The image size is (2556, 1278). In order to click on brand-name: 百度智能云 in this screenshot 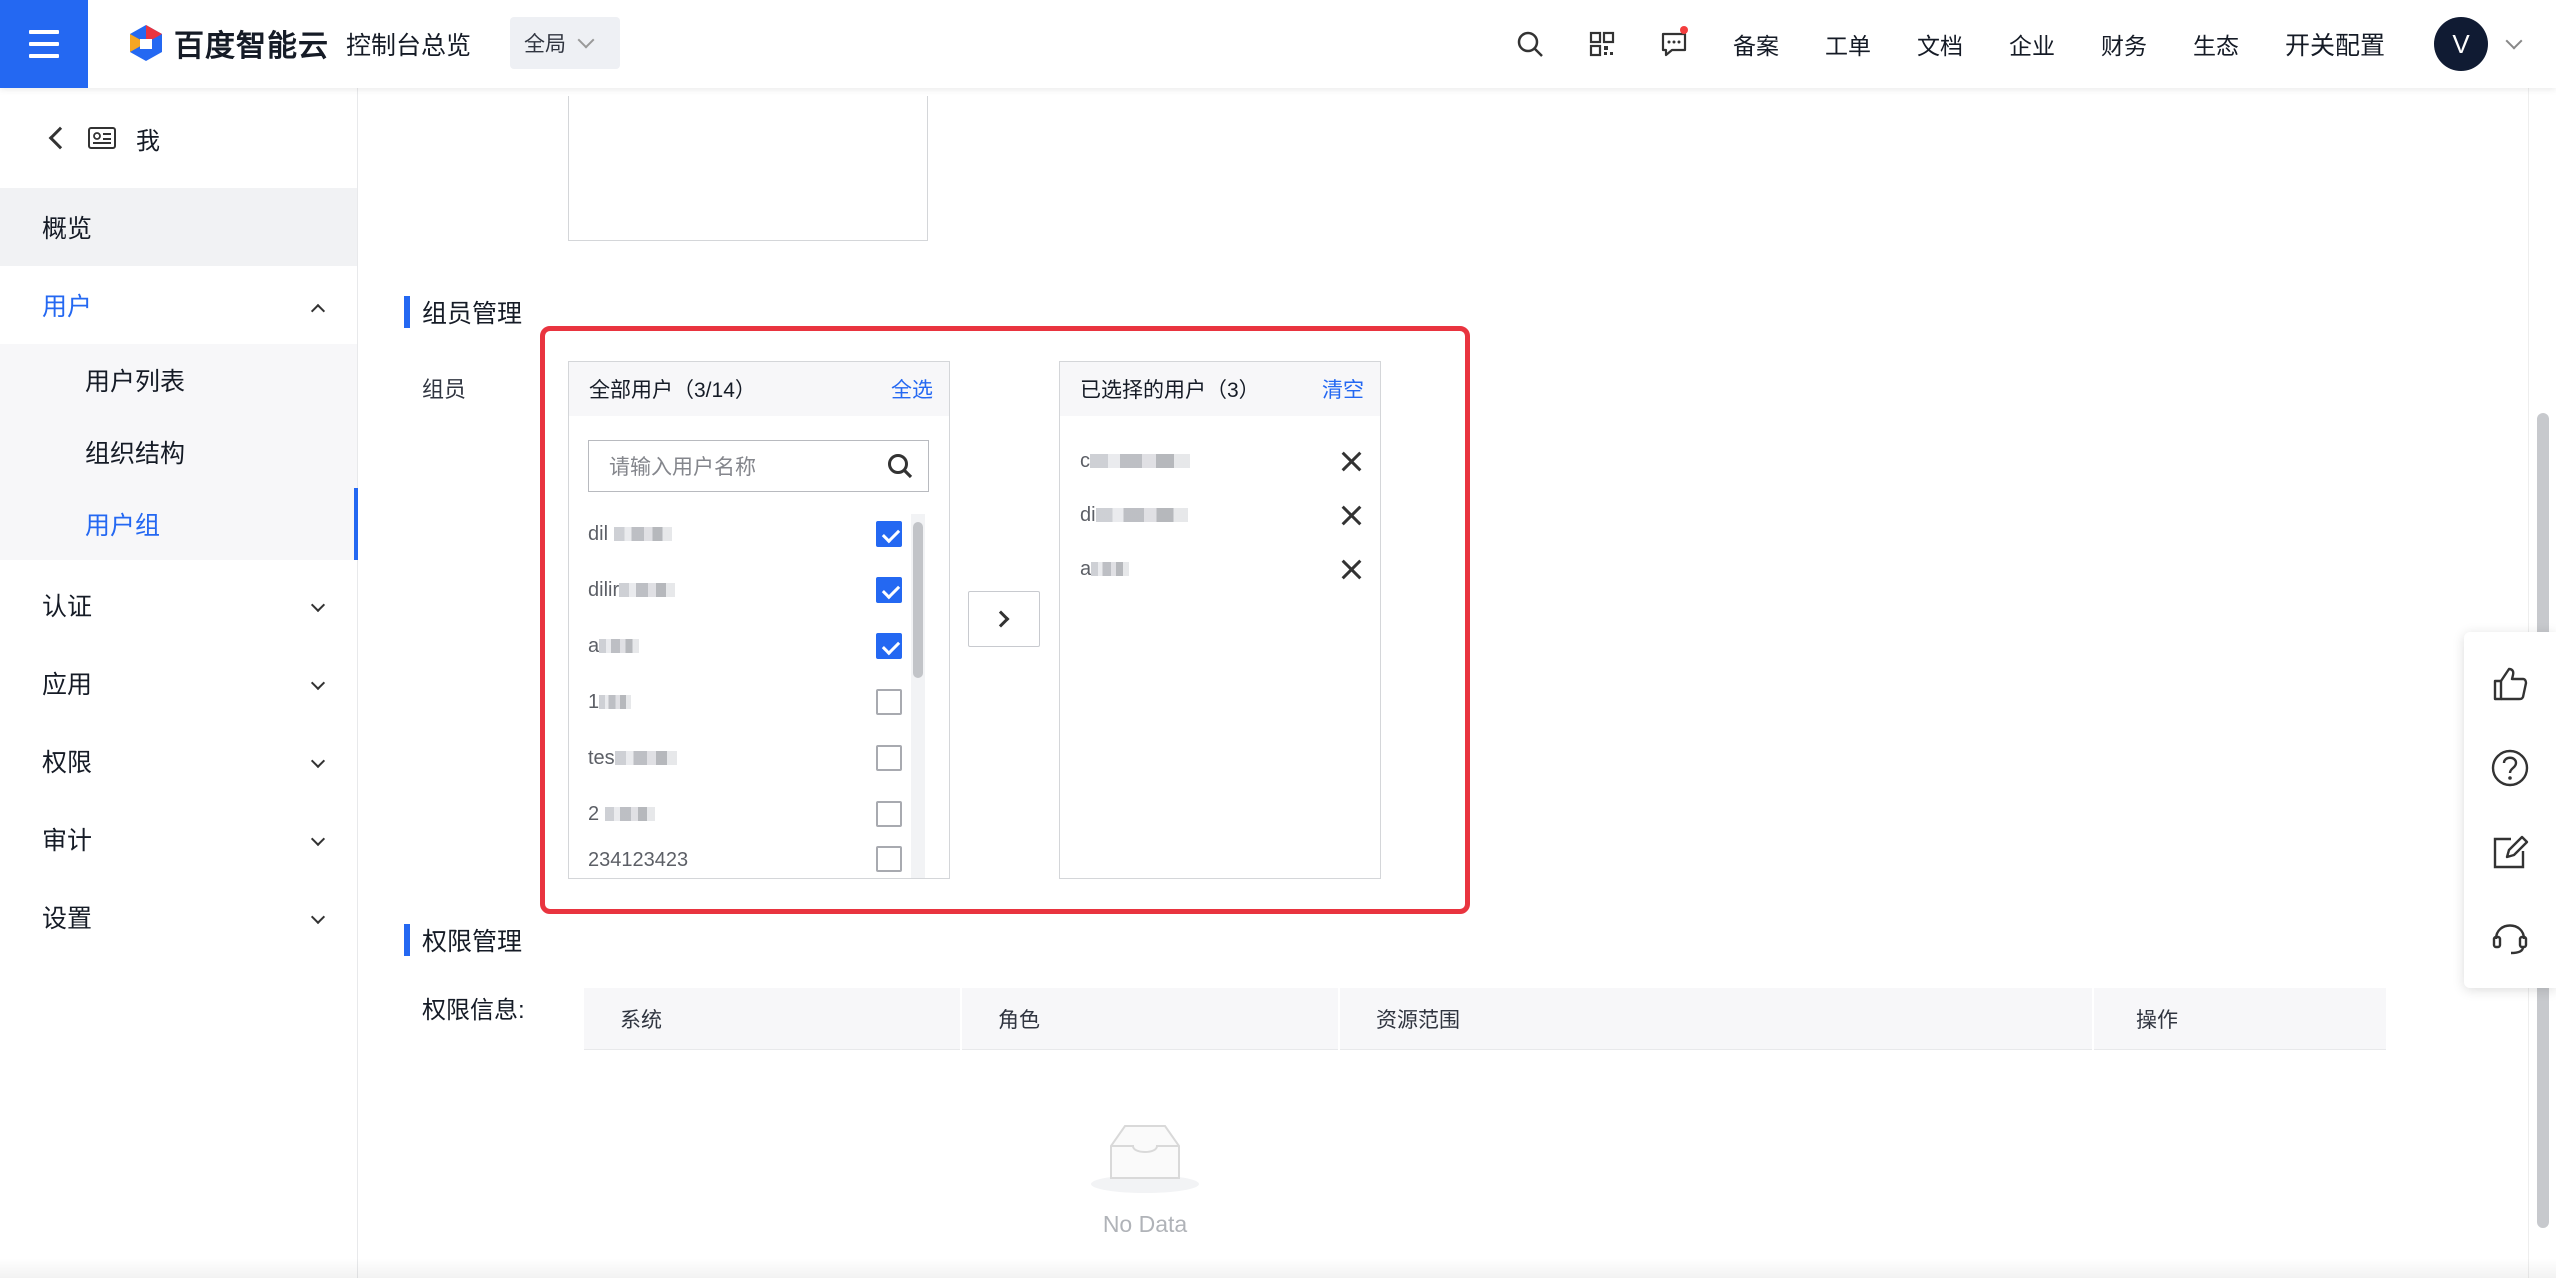, I will do `click(251, 46)`.